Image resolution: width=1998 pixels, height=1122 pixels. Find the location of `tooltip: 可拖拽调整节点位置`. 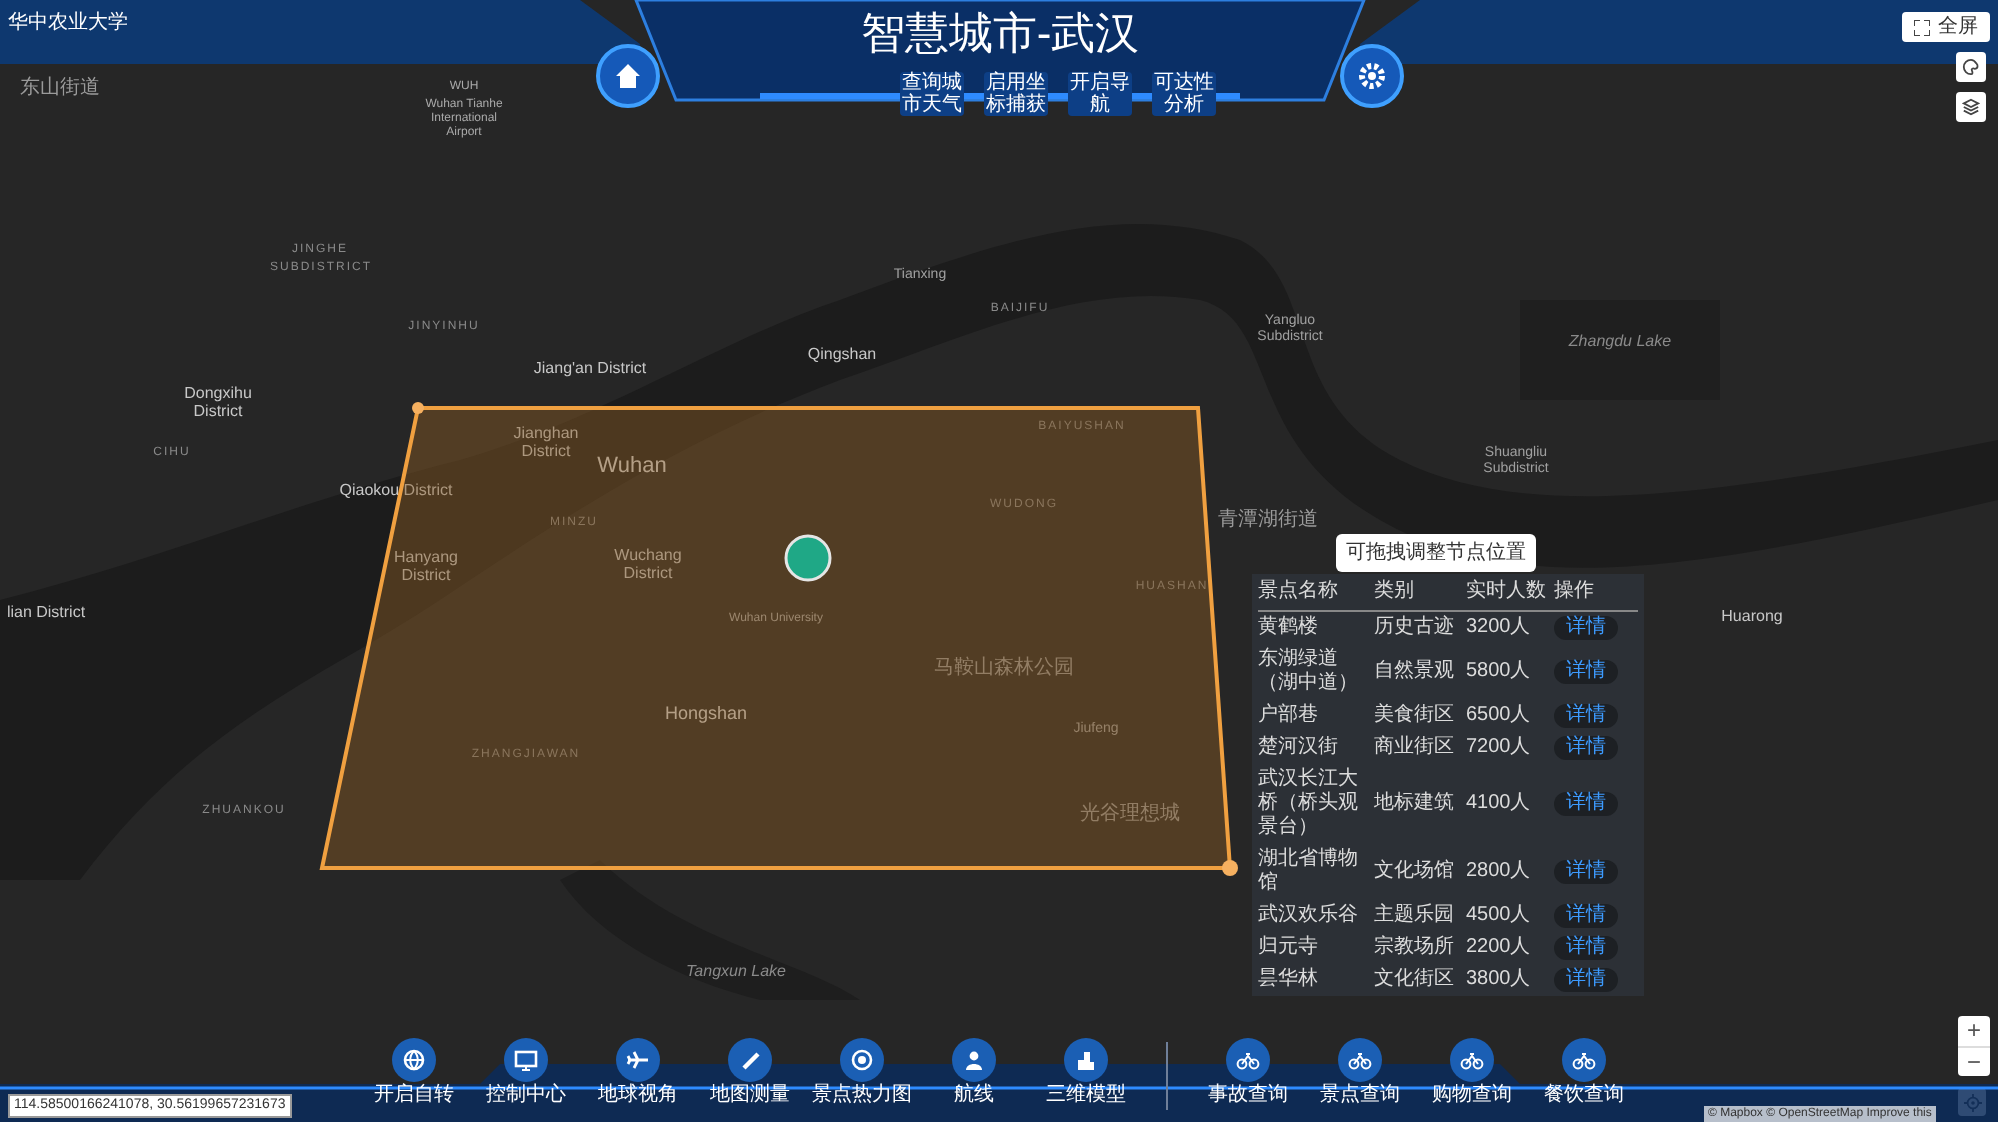

tooltip: 可拖拽调整节点位置 is located at coordinates (1436, 553).